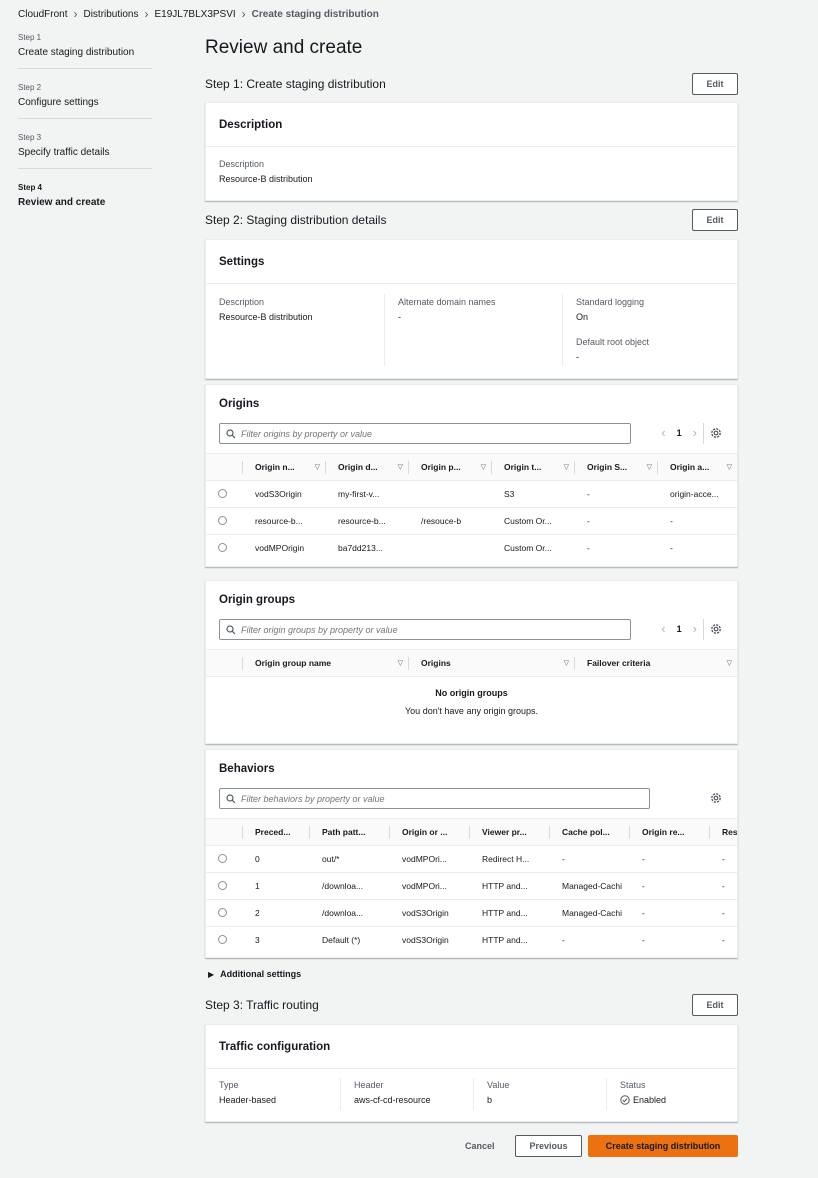 The height and width of the screenshot is (1178, 818). What do you see at coordinates (548, 1146) in the screenshot?
I see `previous-button: Previous` at bounding box center [548, 1146].